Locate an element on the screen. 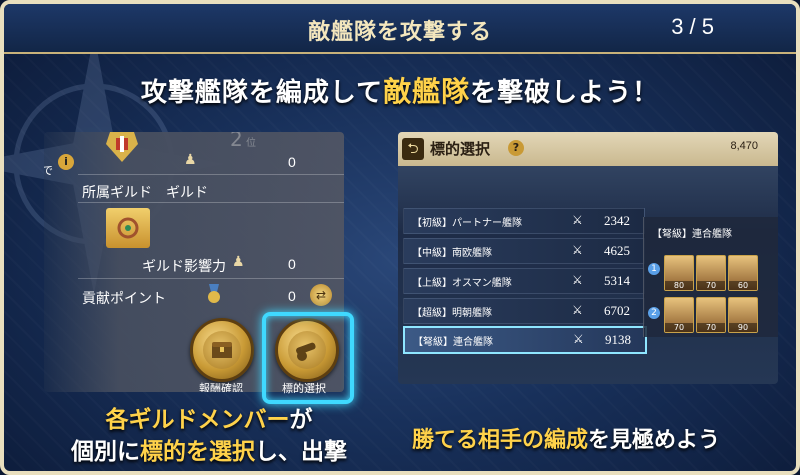  reward-check-button is located at coordinates (222, 350).